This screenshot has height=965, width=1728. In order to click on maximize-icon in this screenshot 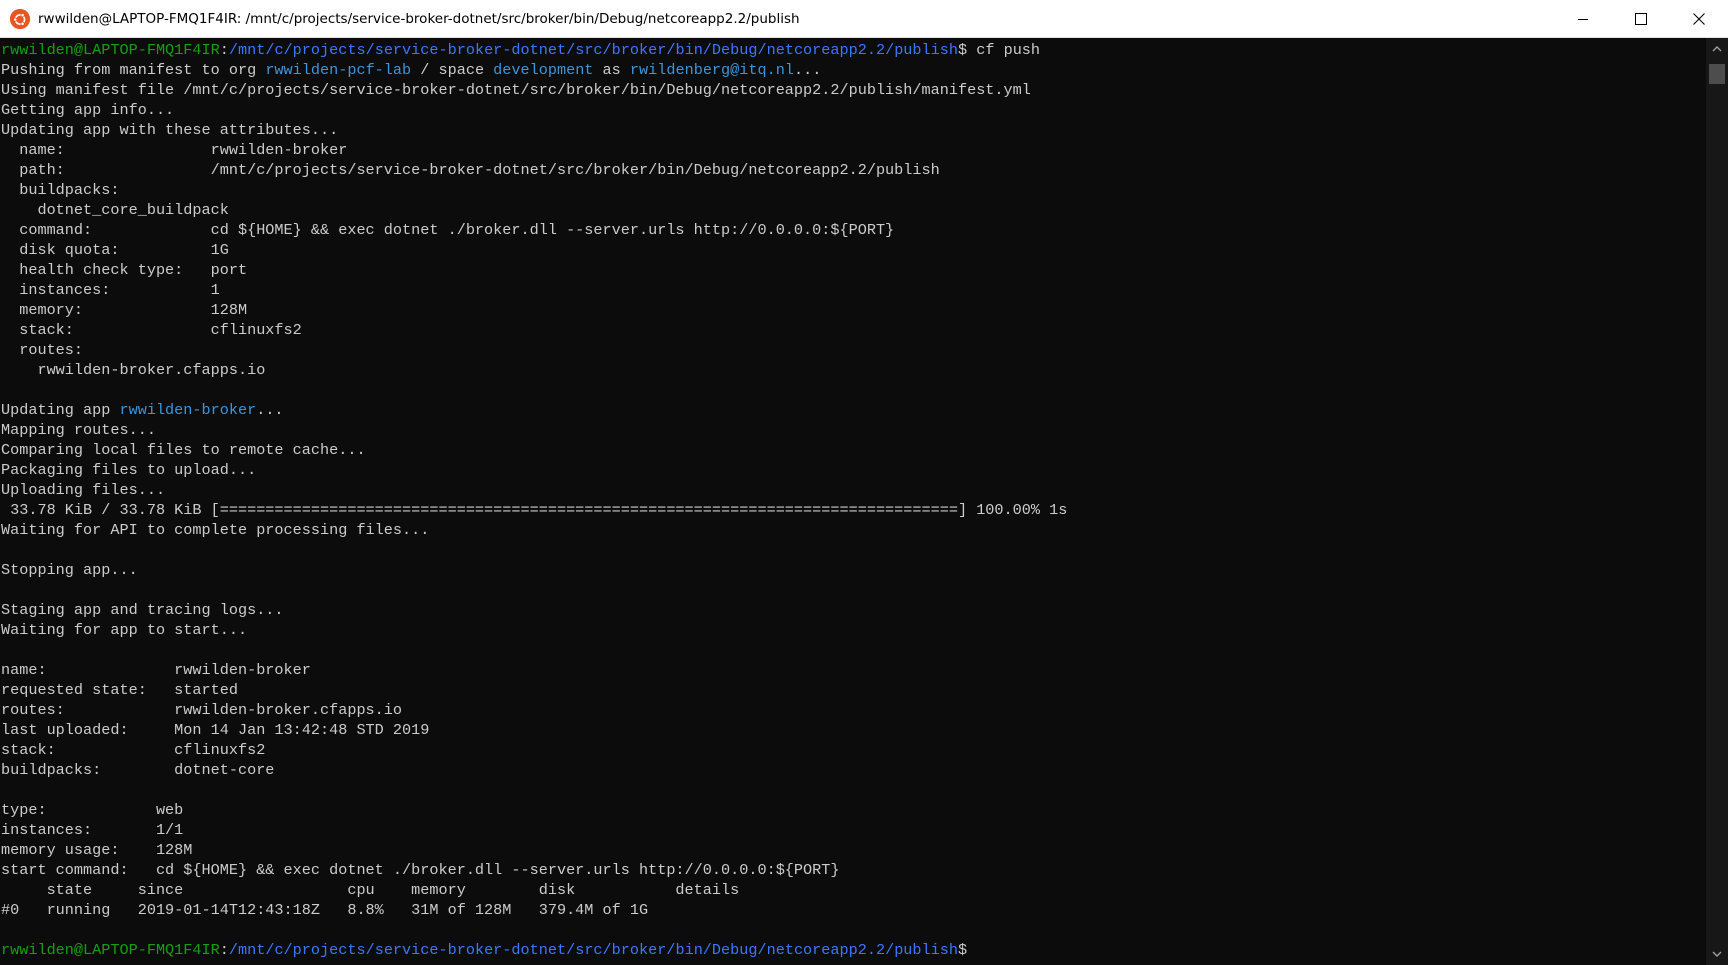, I will do `click(1641, 19)`.